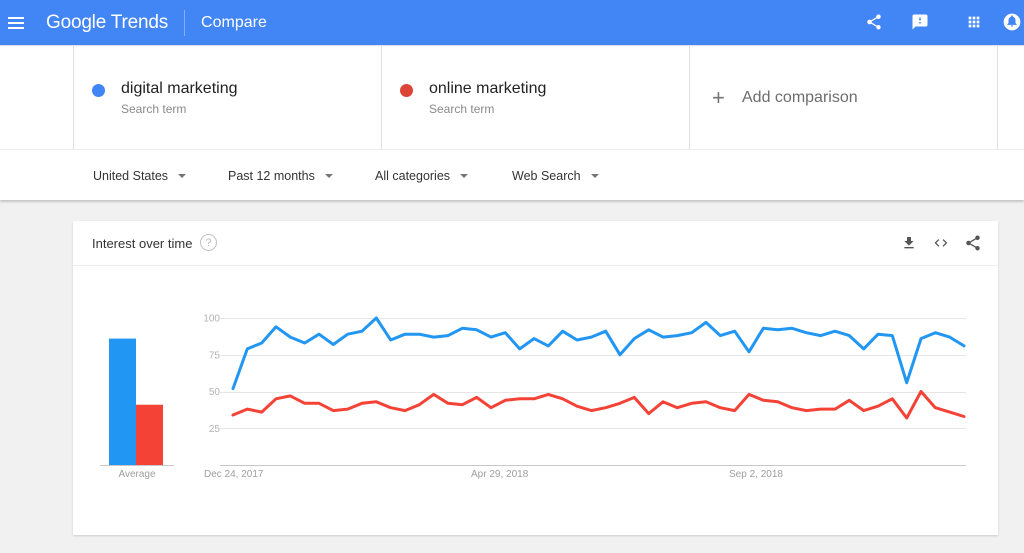 This screenshot has height=553, width=1024. What do you see at coordinates (874, 22) in the screenshot?
I see `share-button` at bounding box center [874, 22].